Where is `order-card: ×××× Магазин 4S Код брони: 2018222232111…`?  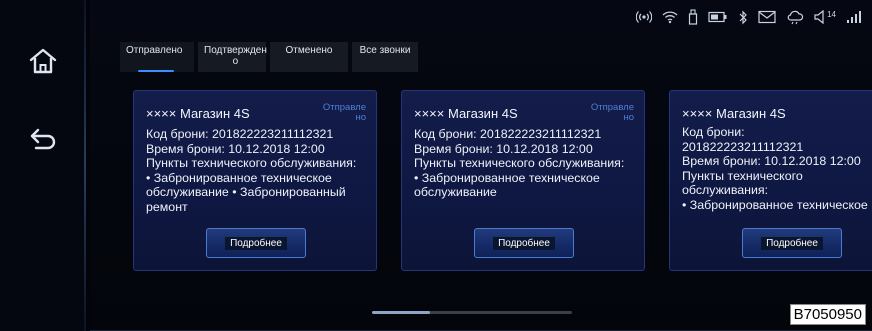 order-card: ×××× Магазин 4S Код брони: 2018222232111… is located at coordinates (770, 180).